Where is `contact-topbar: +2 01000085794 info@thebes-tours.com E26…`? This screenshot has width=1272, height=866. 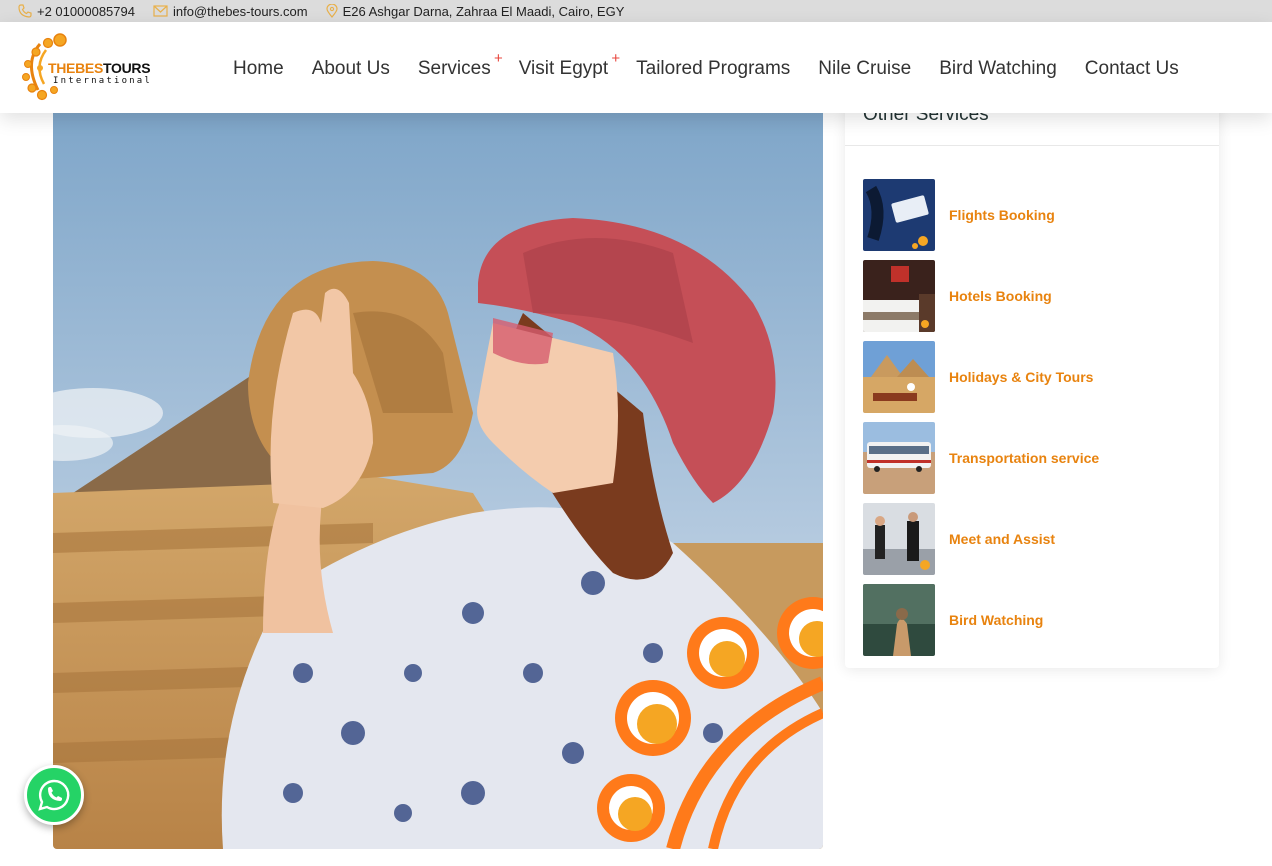
contact-topbar: +2 01000085794 info@thebes-tours.com E26… is located at coordinates (636, 11).